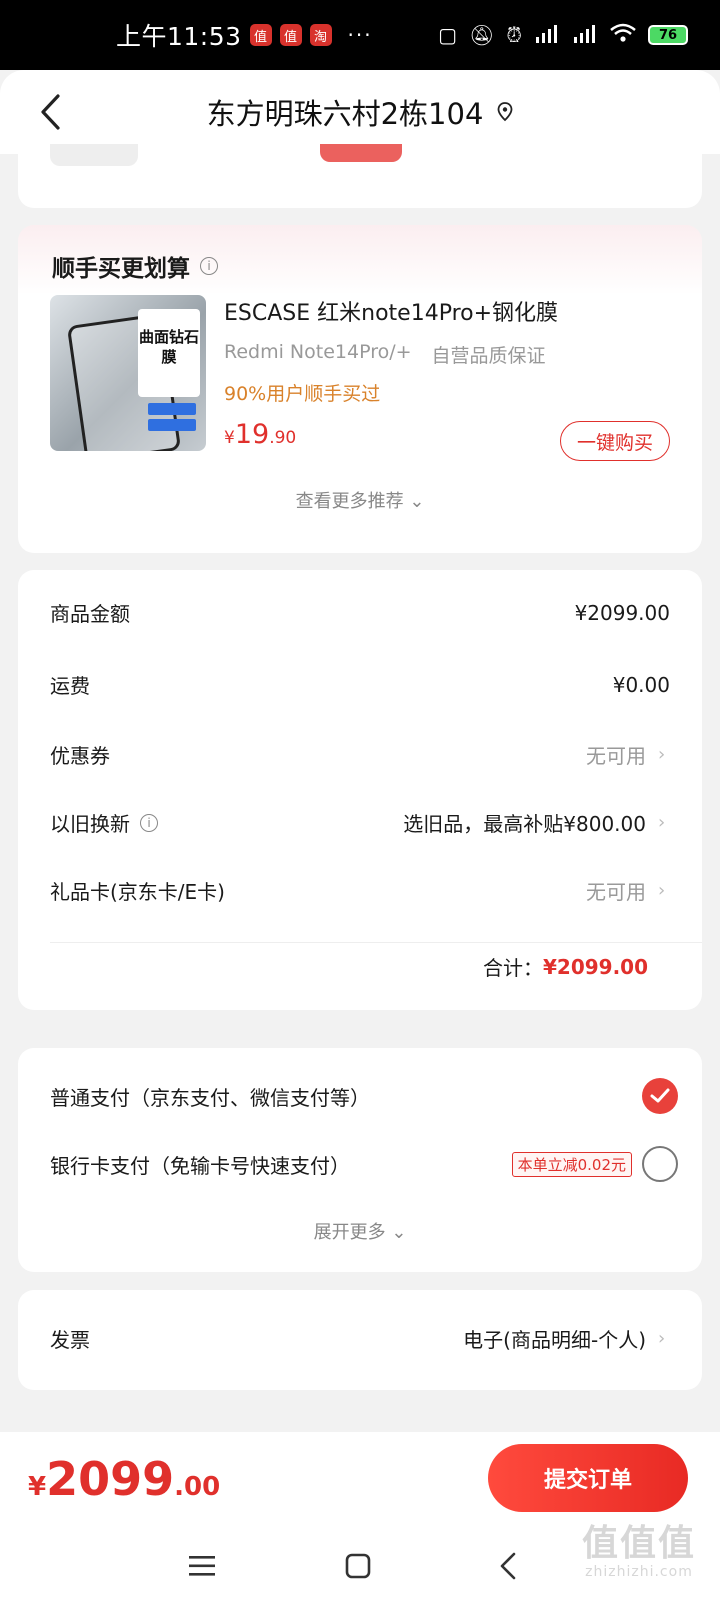 The image size is (720, 1600). I want to click on coupon-row: 优惠券 无可用 ›, so click(360, 754).